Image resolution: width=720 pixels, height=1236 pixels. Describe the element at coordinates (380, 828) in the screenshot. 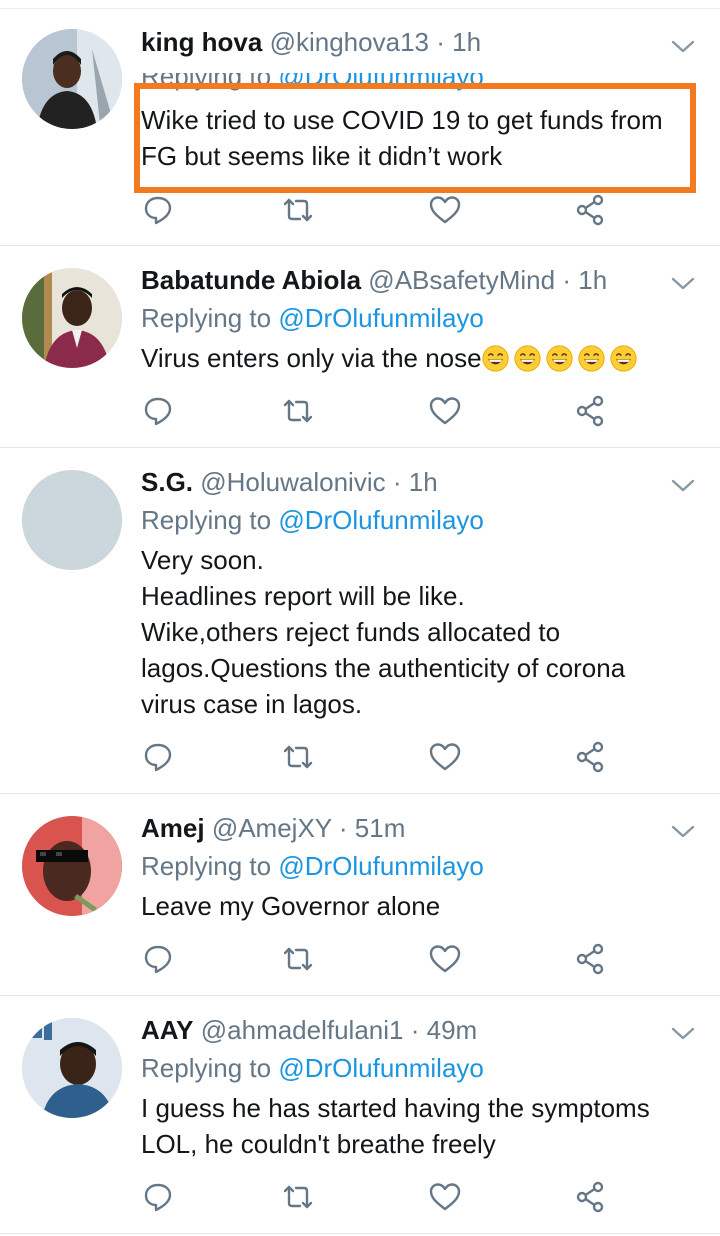

I see `timestamp: 51m` at that location.